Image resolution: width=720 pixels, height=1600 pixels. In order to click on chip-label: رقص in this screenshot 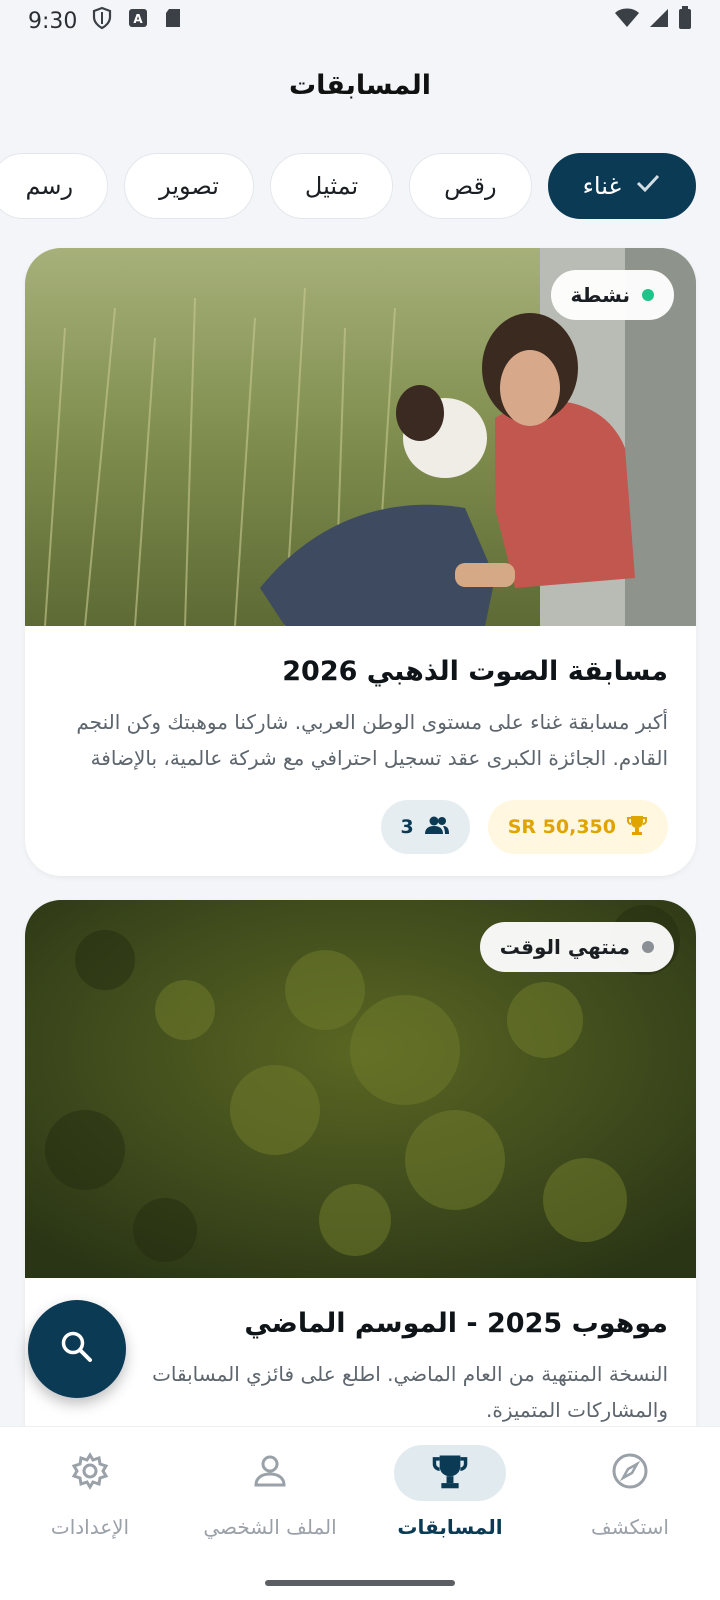, I will do `click(470, 186)`.